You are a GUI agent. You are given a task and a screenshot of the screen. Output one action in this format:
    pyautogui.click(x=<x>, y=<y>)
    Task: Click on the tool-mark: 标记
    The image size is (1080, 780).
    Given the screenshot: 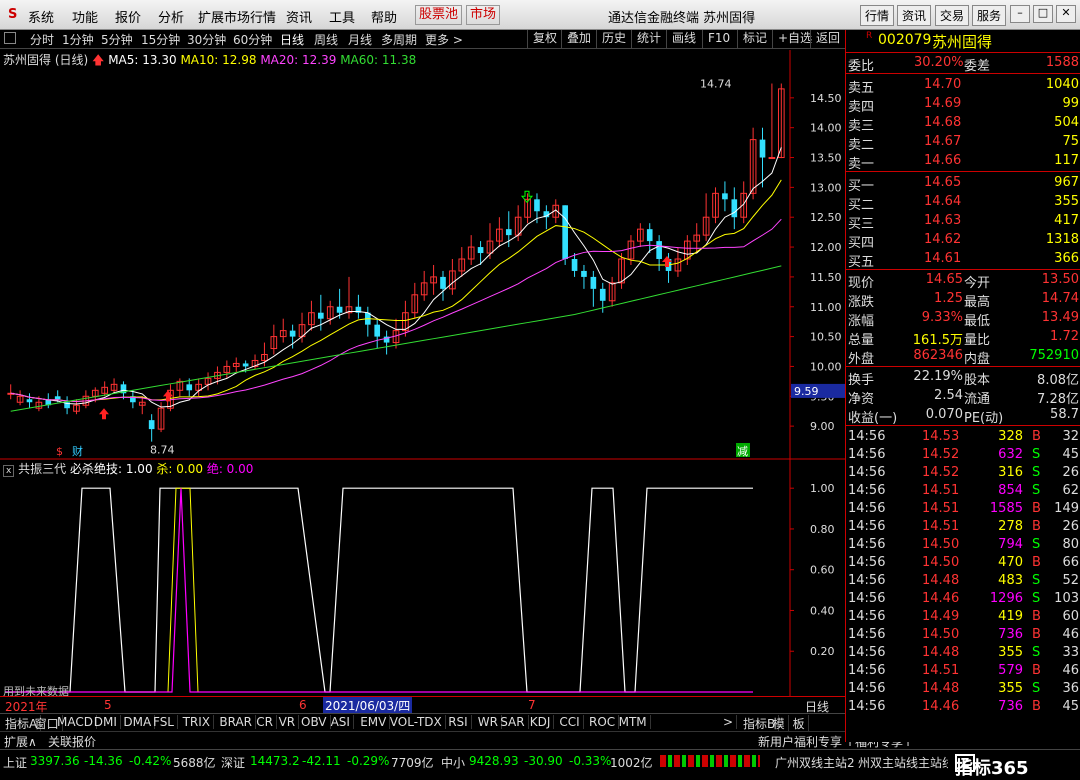 What is the action you would take?
    pyautogui.click(x=754, y=39)
    